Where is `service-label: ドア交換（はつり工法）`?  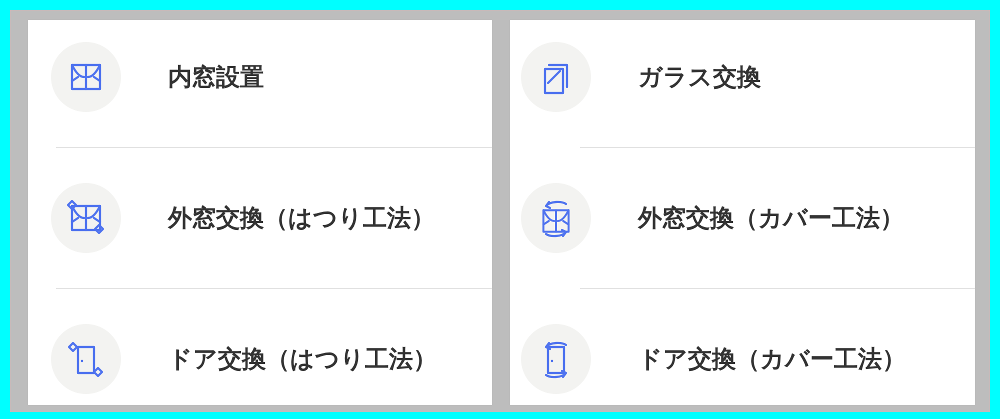 service-label: ドア交換（はつり工法） is located at coordinates (302, 359).